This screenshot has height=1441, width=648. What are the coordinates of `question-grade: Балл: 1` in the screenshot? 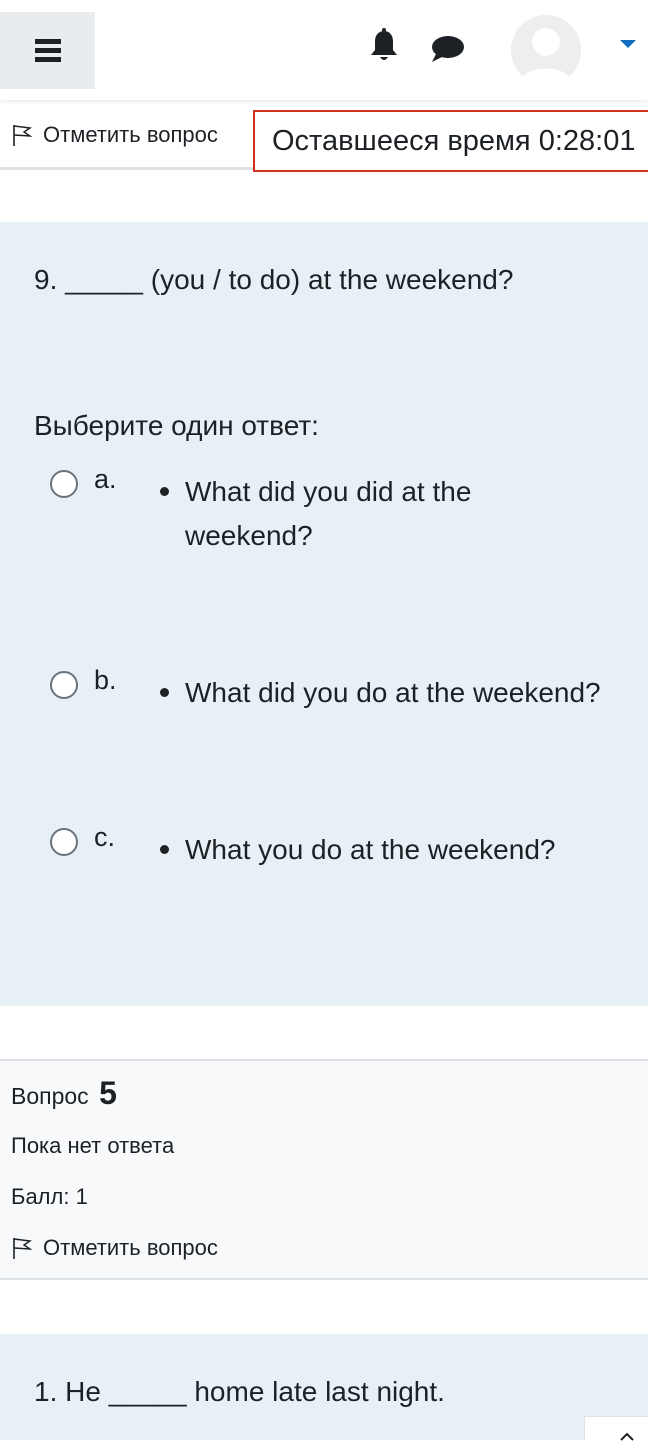 It's located at (49, 1196).